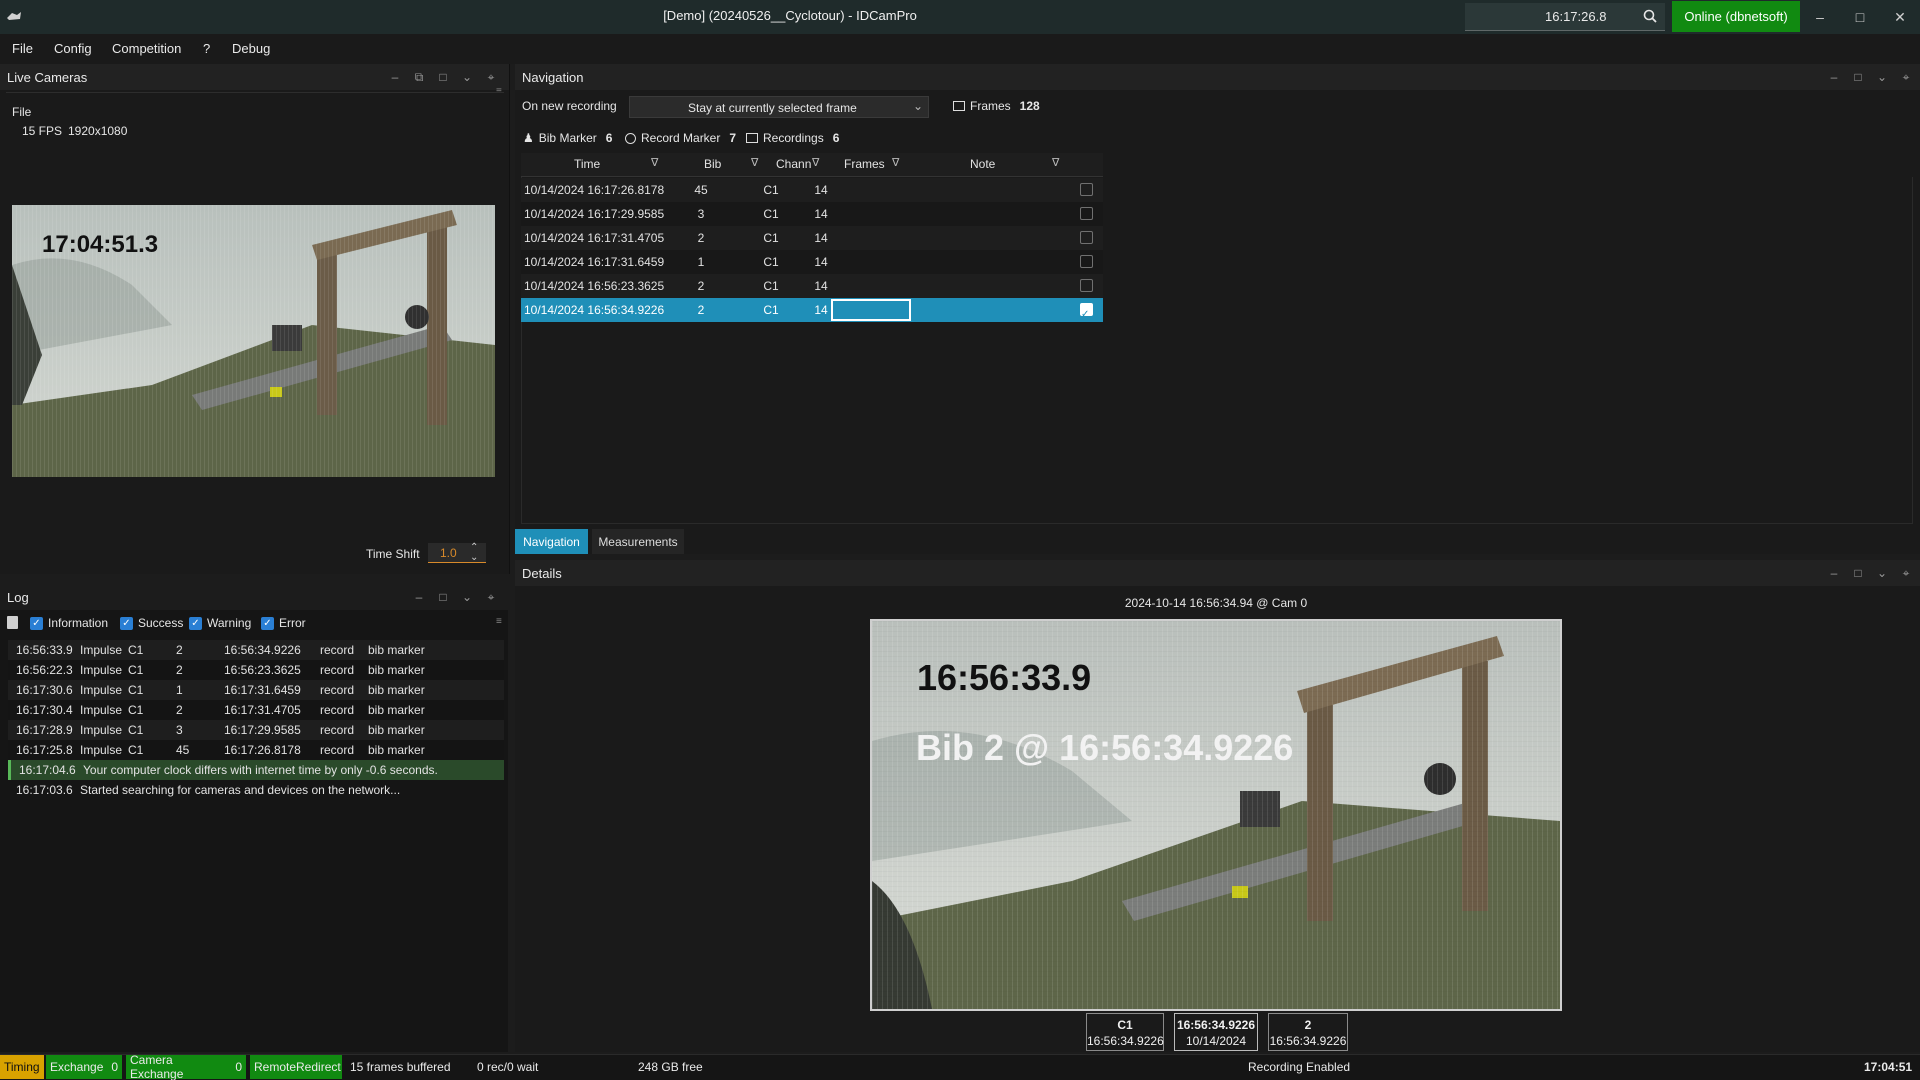  I want to click on status-exchange: Exchange 0, so click(84, 1067).